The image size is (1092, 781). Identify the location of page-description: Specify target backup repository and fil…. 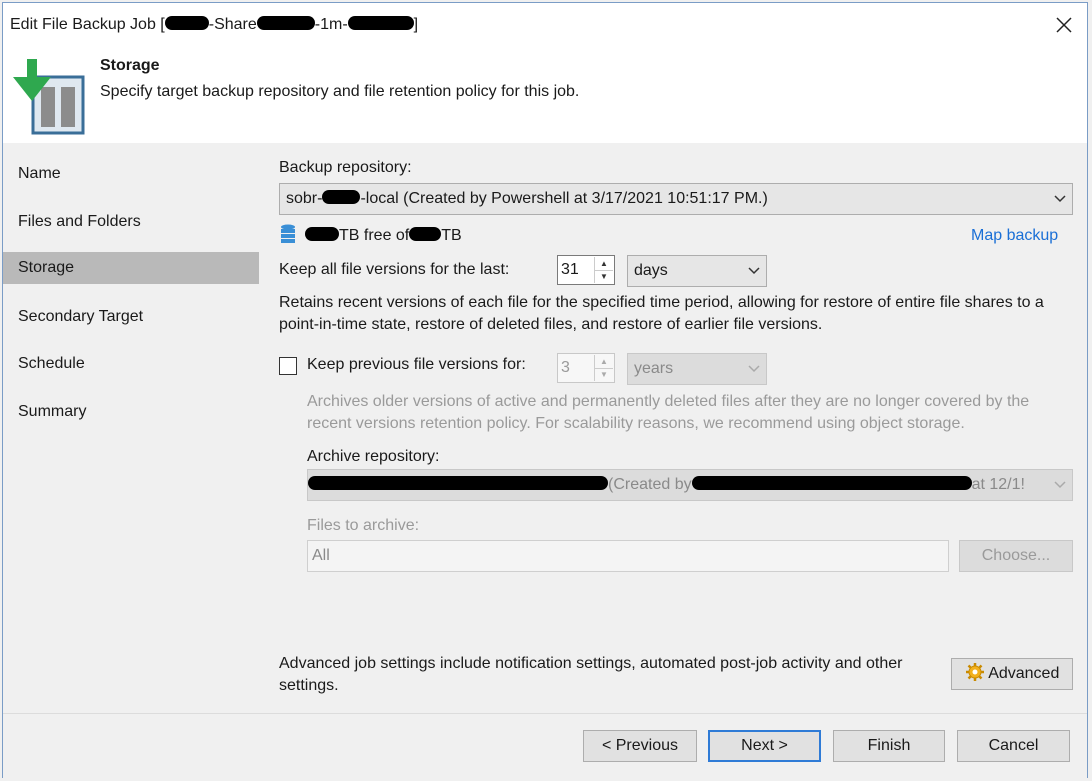
(340, 91).